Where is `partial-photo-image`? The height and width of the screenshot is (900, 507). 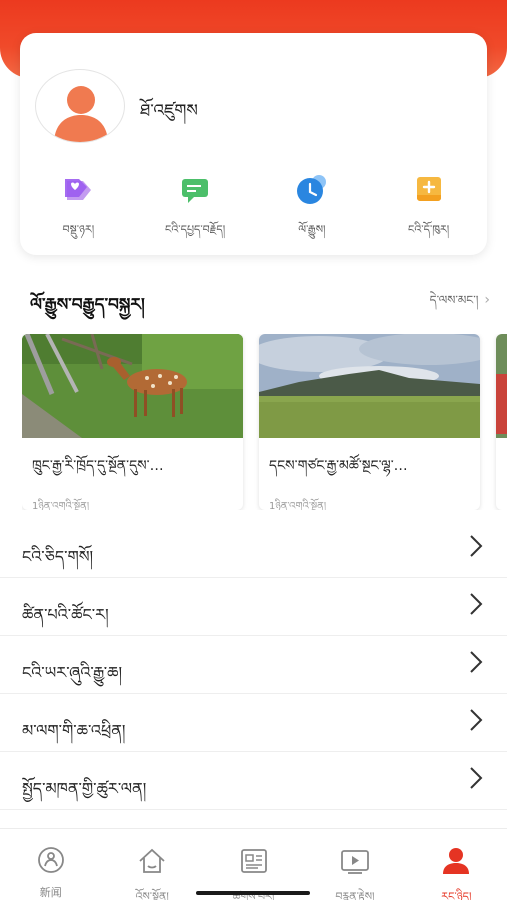 partial-photo-image is located at coordinates (501, 386).